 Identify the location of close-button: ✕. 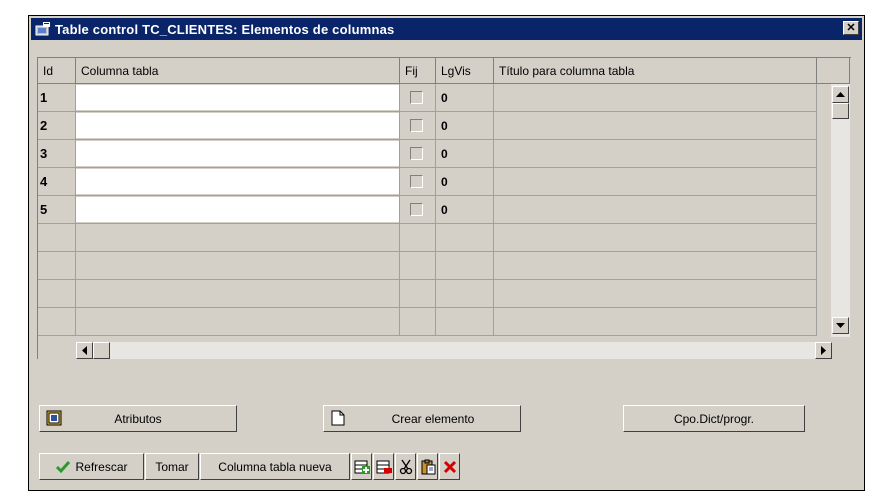
(851, 28).